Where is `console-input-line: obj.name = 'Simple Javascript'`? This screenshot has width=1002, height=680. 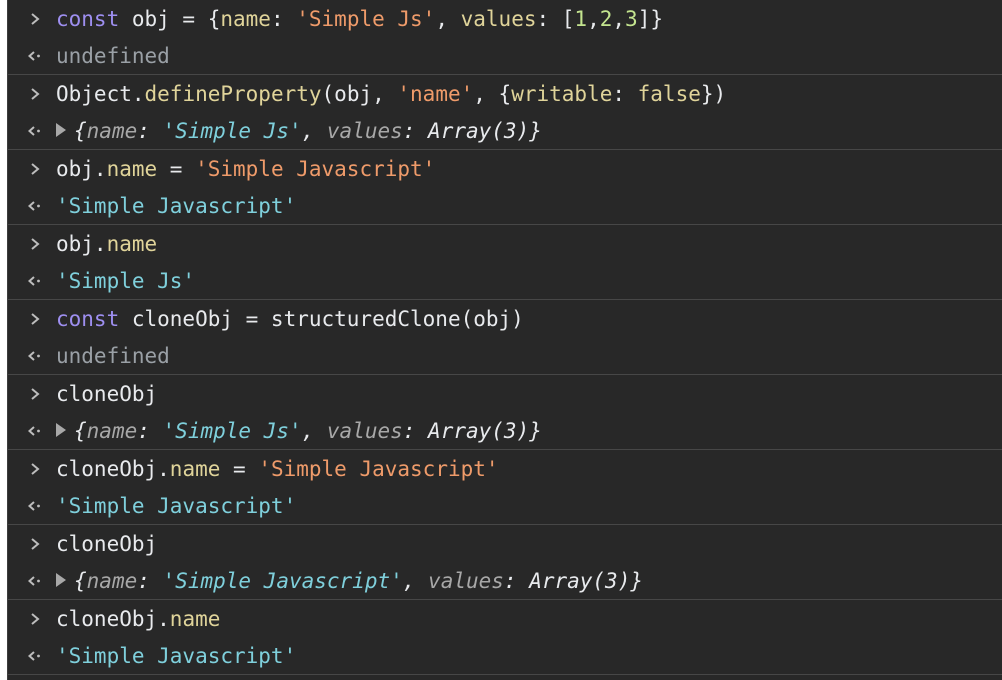 console-input-line: obj.name = 'Simple Javascript' is located at coordinates (505, 169).